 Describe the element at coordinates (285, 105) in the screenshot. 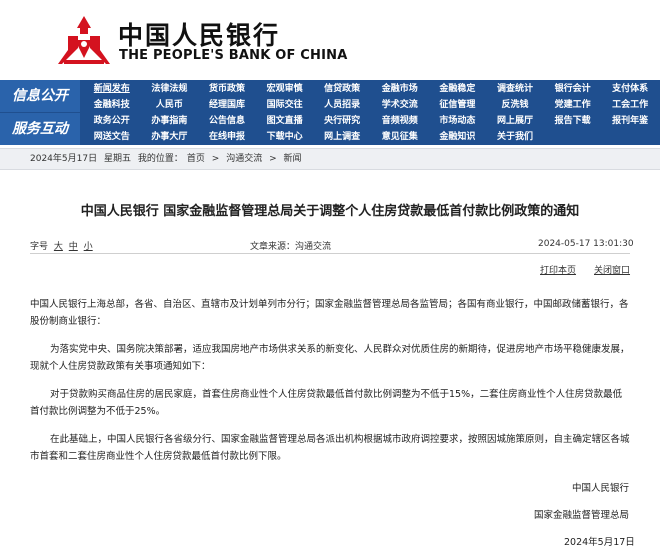

I see `nav-item: 国际交往` at that location.